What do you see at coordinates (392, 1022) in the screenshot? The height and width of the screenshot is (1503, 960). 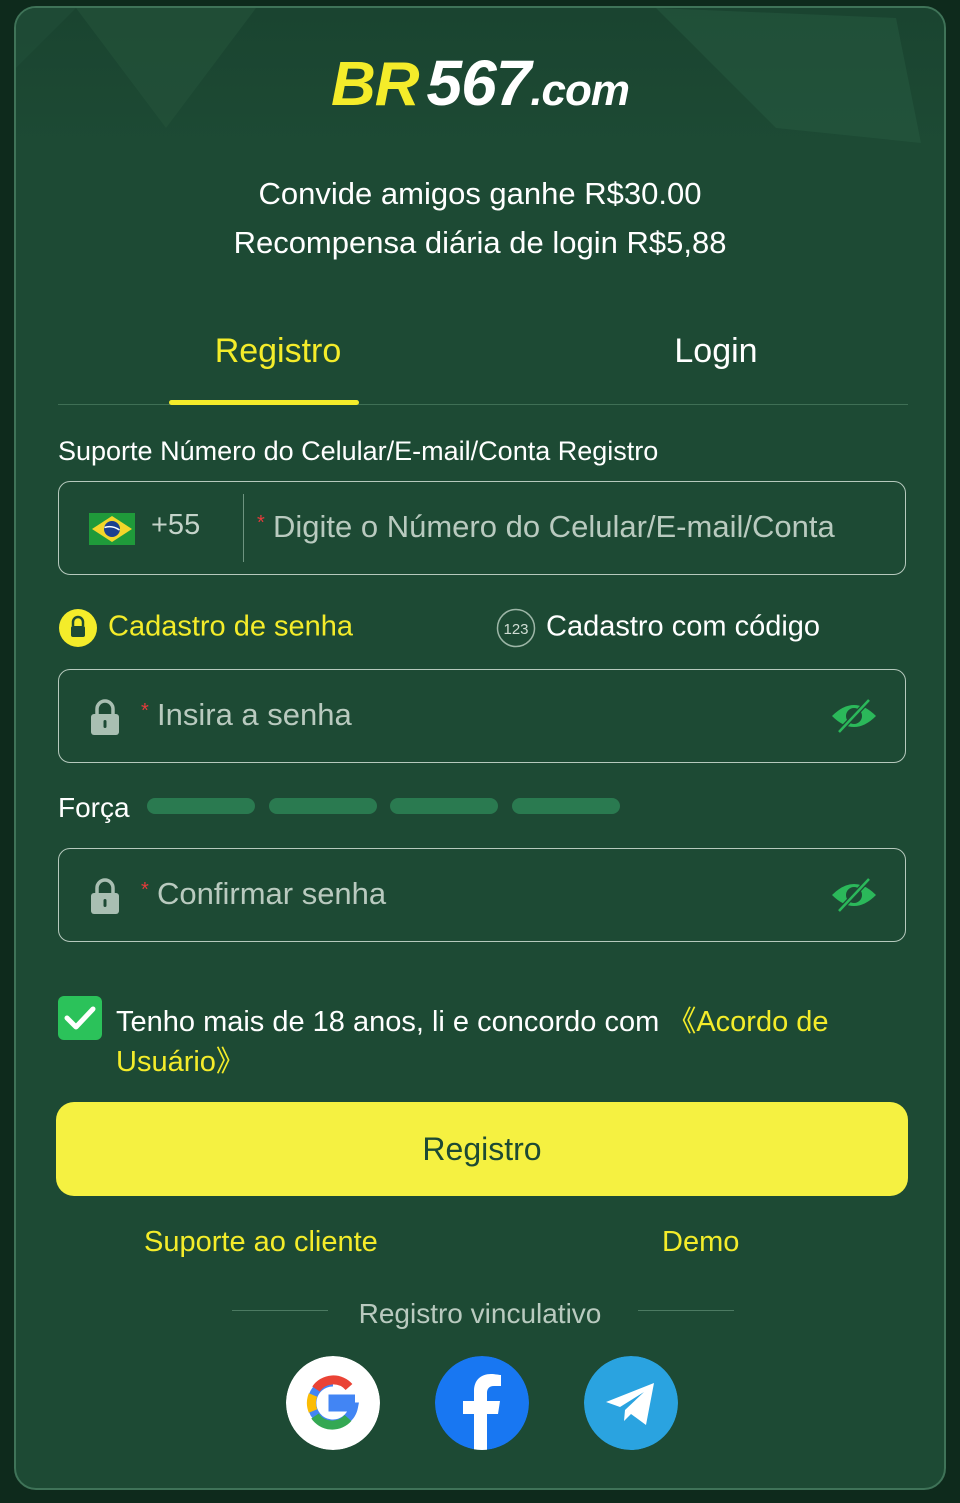 I see `terms-statement: Tenho mais de 18 anos, li e concordo com` at bounding box center [392, 1022].